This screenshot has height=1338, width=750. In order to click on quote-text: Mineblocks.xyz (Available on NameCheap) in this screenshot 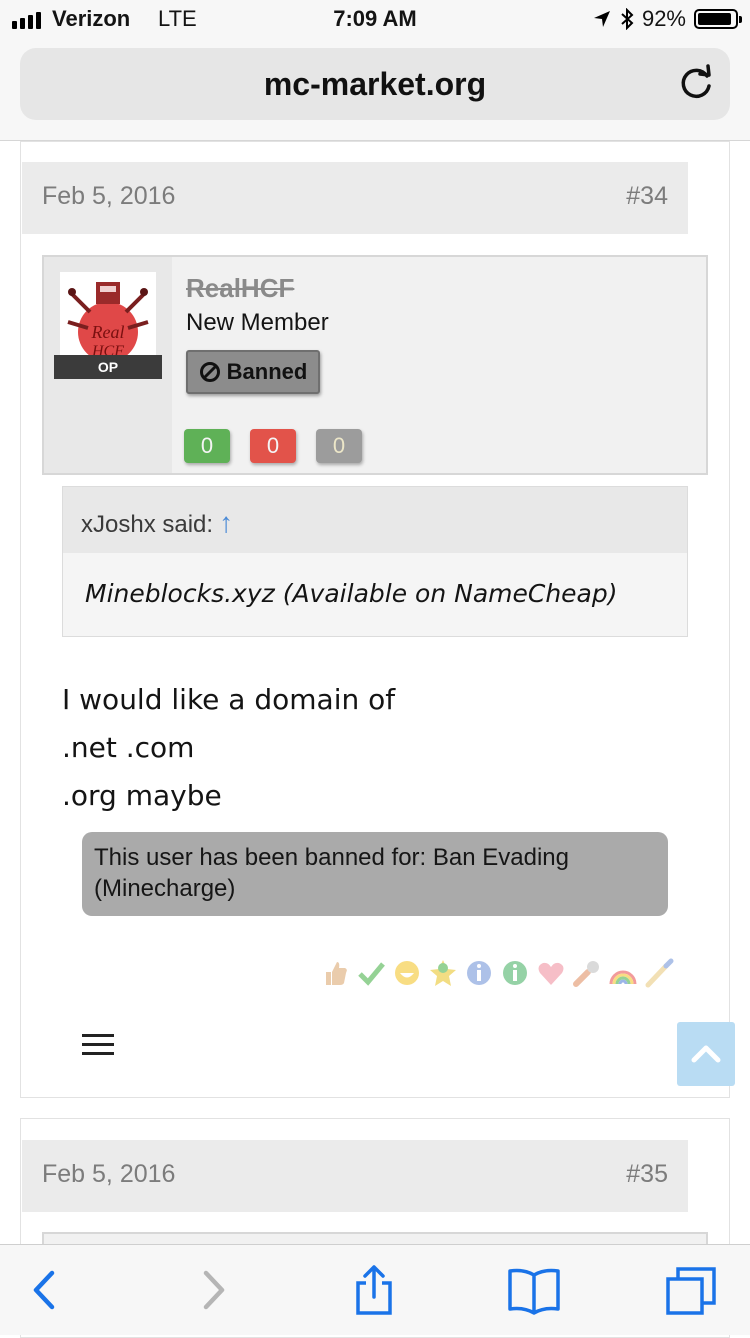, I will do `click(351, 593)`.